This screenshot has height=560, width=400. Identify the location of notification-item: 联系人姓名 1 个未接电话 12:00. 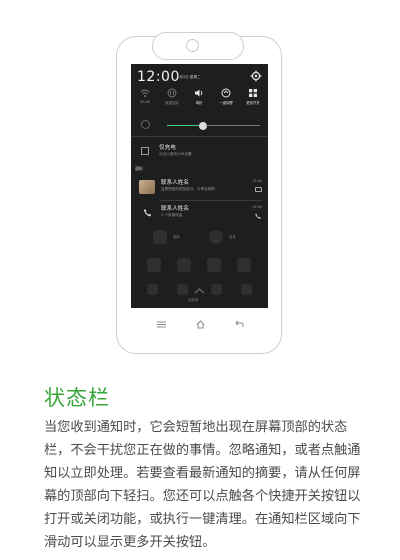
(199, 213).